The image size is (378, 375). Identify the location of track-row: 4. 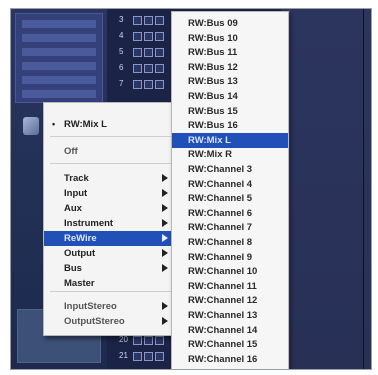
(146, 37).